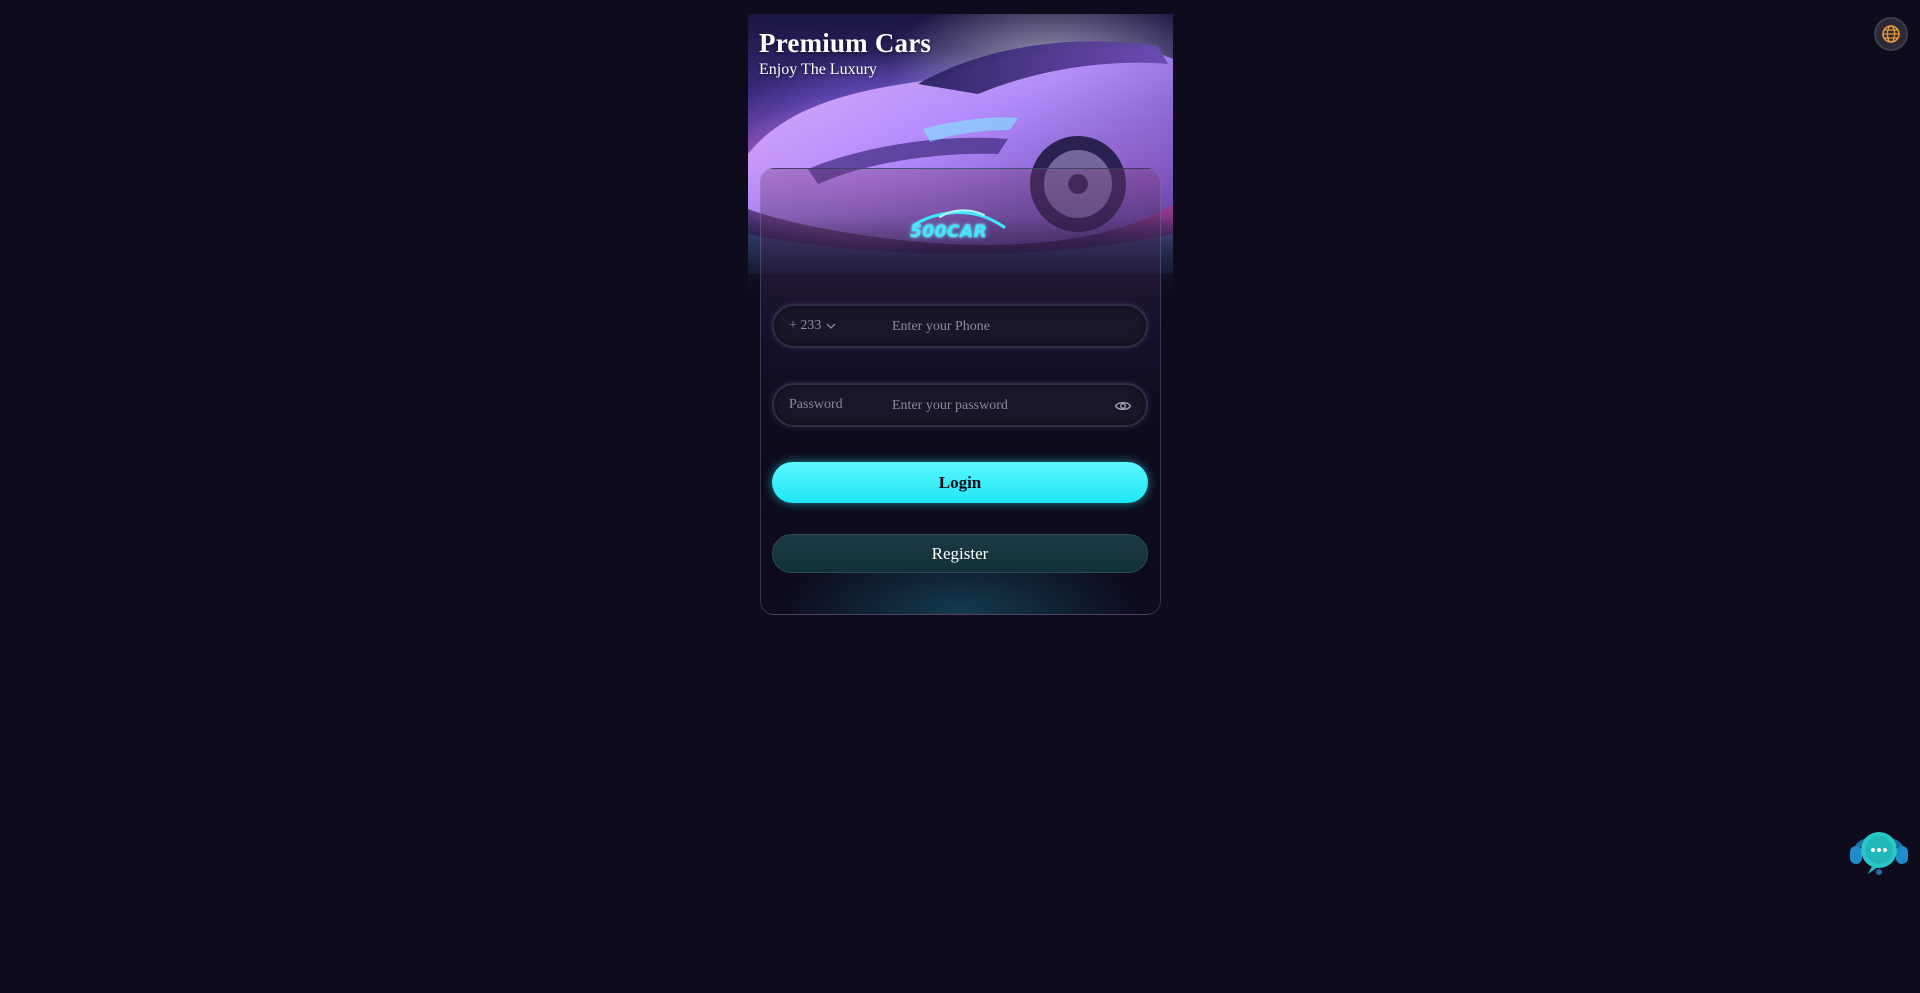  What do you see at coordinates (1123, 406) in the screenshot?
I see `eye-icon` at bounding box center [1123, 406].